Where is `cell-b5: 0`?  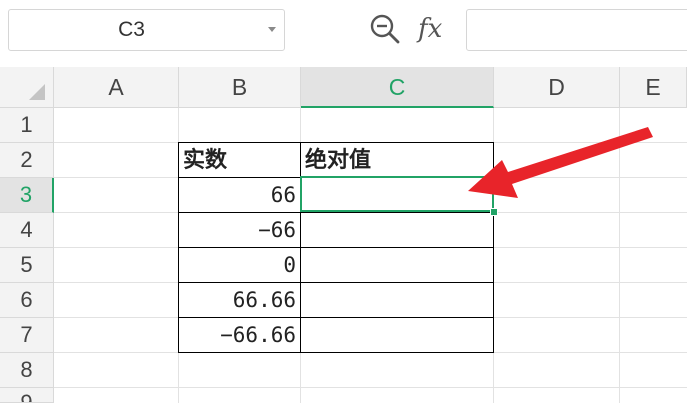 cell-b5: 0 is located at coordinates (239, 265).